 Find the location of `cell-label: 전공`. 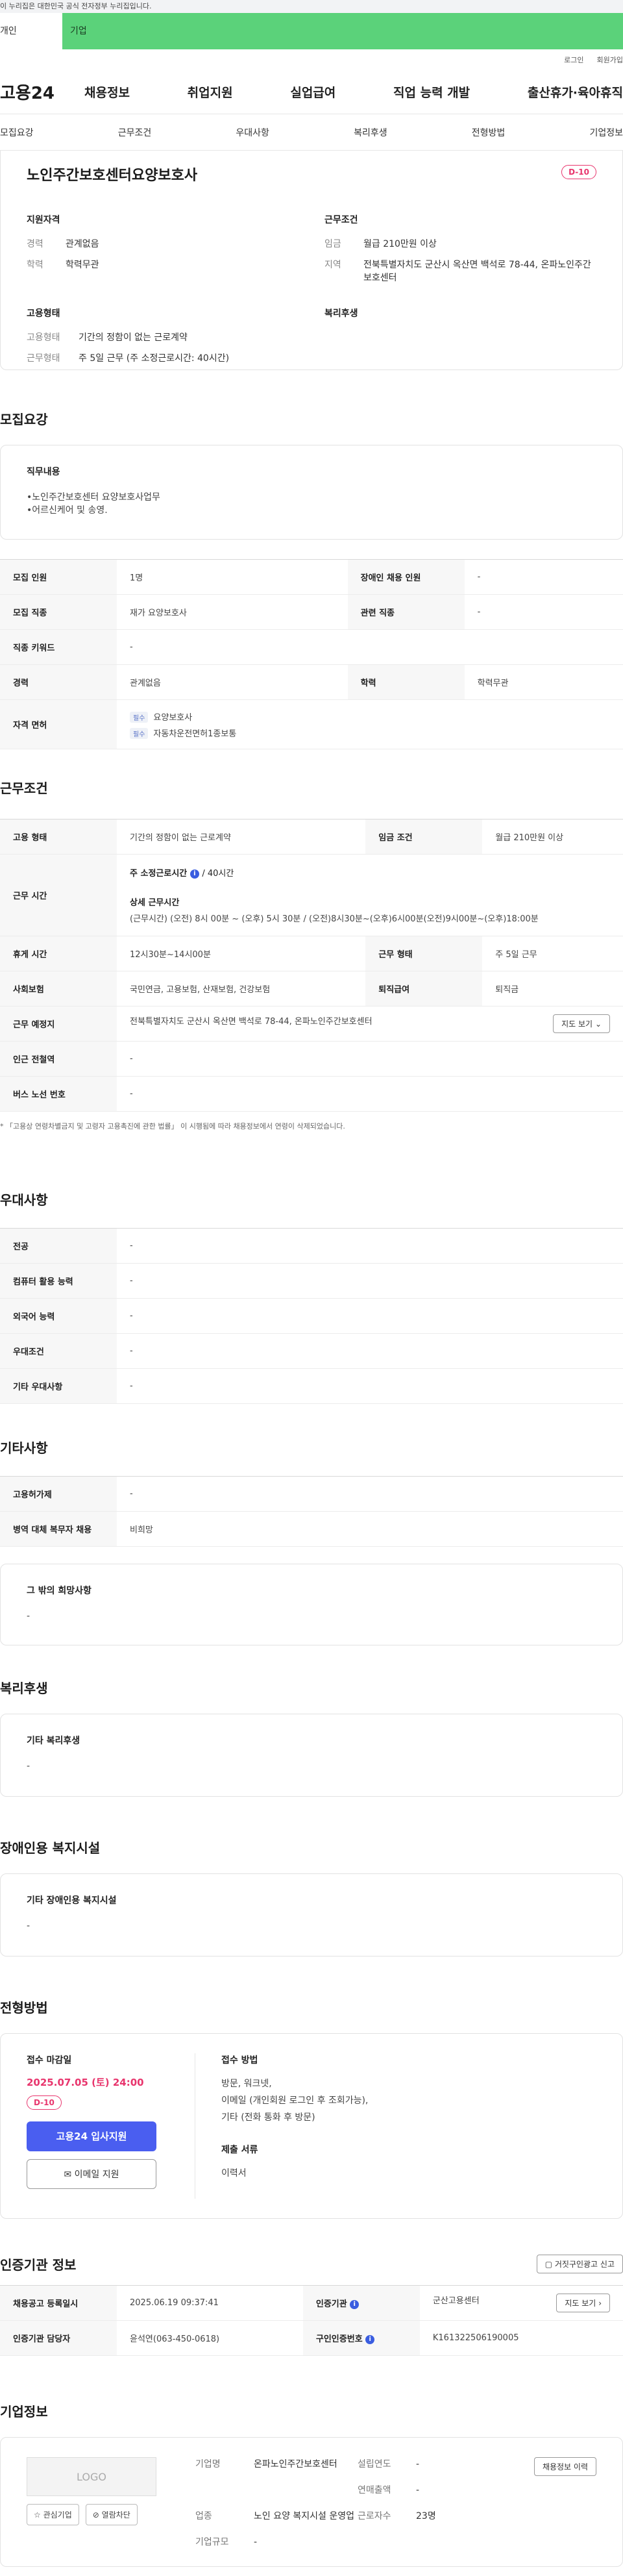

cell-label: 전공 is located at coordinates (58, 1246).